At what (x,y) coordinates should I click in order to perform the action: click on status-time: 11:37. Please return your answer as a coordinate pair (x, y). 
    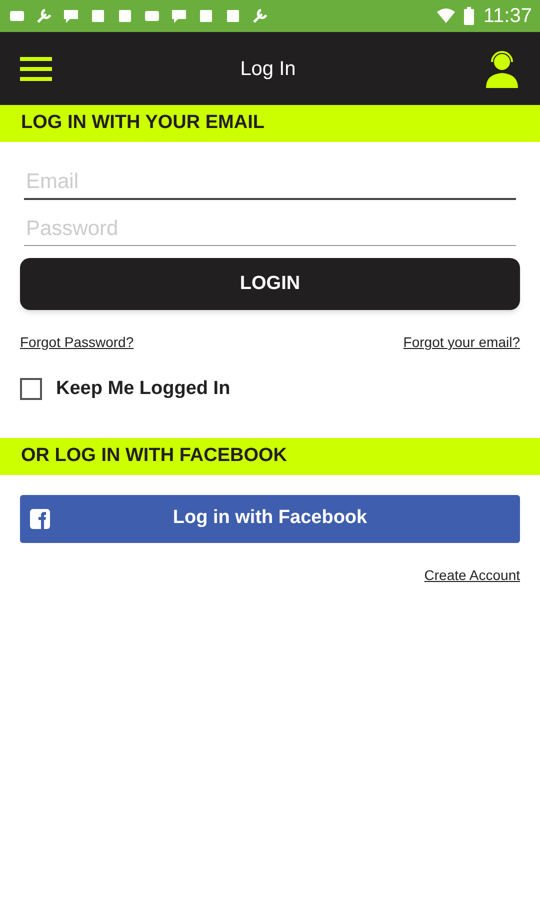
    Looking at the image, I should click on (507, 16).